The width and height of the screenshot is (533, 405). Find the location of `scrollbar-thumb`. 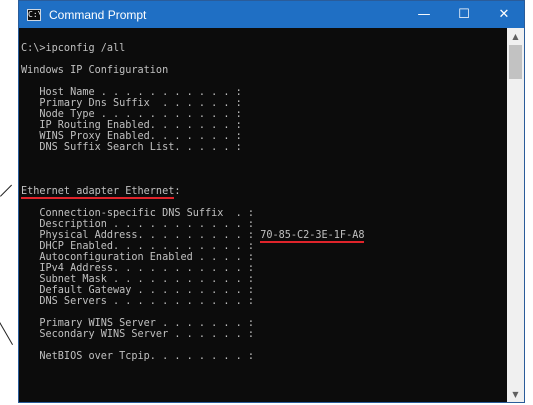

scrollbar-thumb is located at coordinates (515, 62).